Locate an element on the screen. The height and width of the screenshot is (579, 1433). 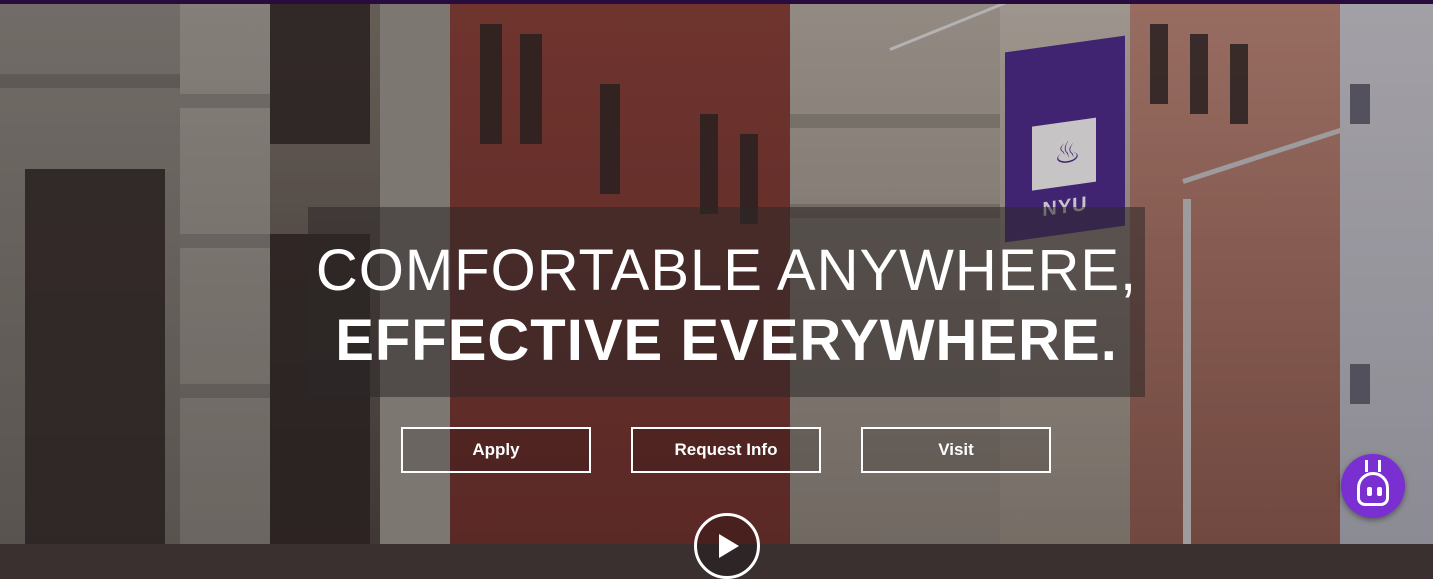
visit-button: Visit is located at coordinates (956, 450).